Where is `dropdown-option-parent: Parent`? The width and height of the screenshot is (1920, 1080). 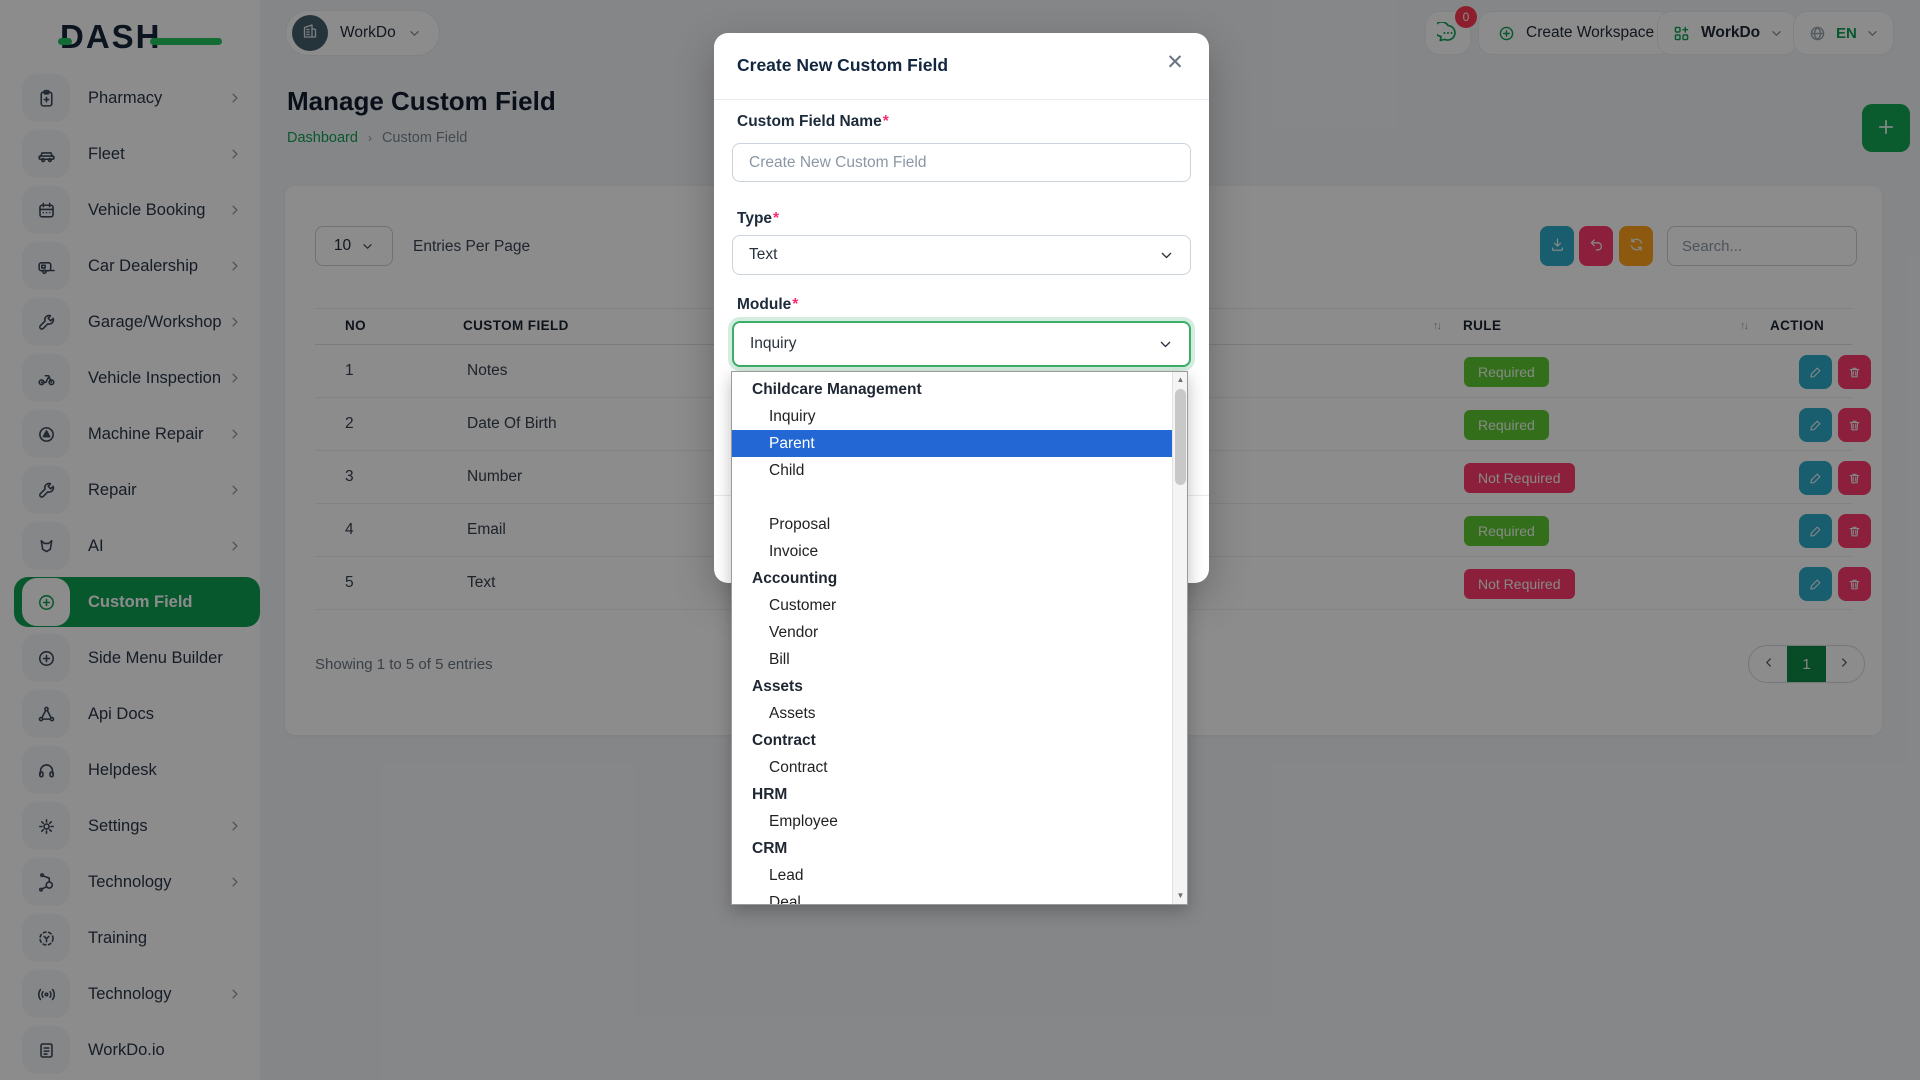 dropdown-option-parent: Parent is located at coordinates (952, 443).